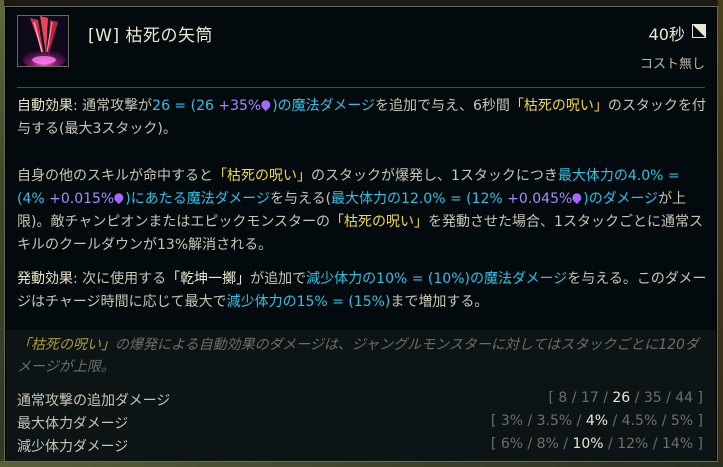 This screenshot has width=723, height=467. Describe the element at coordinates (417, 199) in the screenshot. I see `damage-cap-base: 最大体力の12.0% = (12%` at that location.